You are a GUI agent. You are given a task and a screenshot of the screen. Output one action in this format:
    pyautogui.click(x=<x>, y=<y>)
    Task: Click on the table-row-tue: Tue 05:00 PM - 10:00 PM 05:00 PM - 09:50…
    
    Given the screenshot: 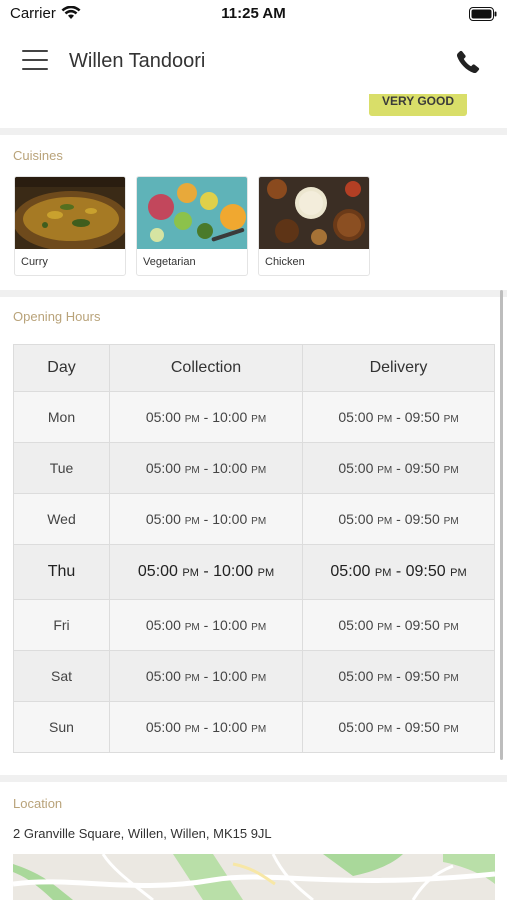 What is the action you would take?
    pyautogui.click(x=254, y=468)
    